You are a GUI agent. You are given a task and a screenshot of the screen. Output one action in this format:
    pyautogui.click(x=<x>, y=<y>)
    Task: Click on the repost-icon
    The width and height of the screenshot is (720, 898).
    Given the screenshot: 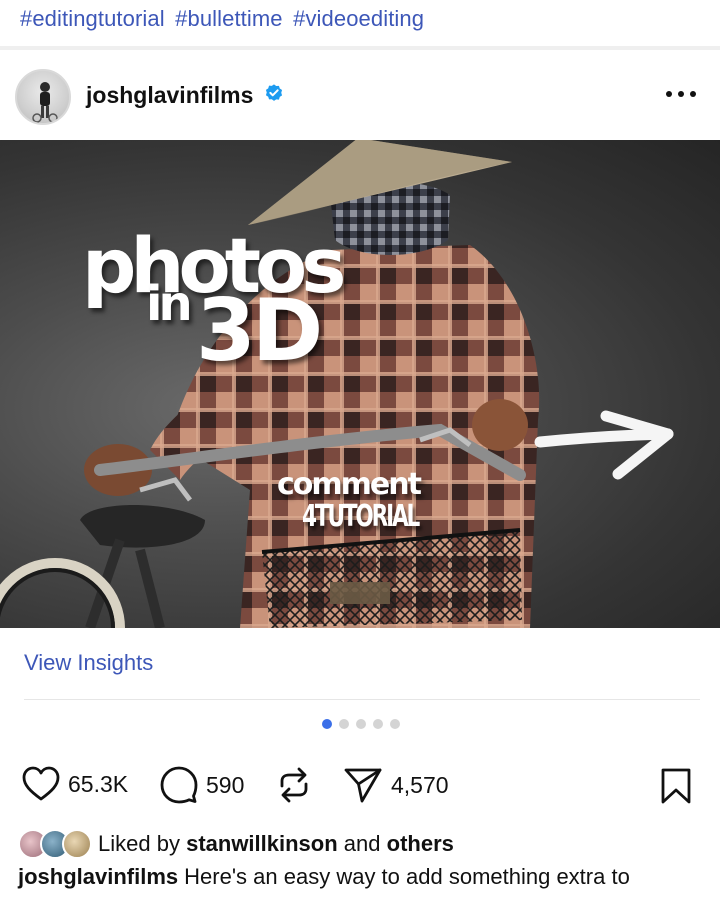 What is the action you would take?
    pyautogui.click(x=294, y=785)
    